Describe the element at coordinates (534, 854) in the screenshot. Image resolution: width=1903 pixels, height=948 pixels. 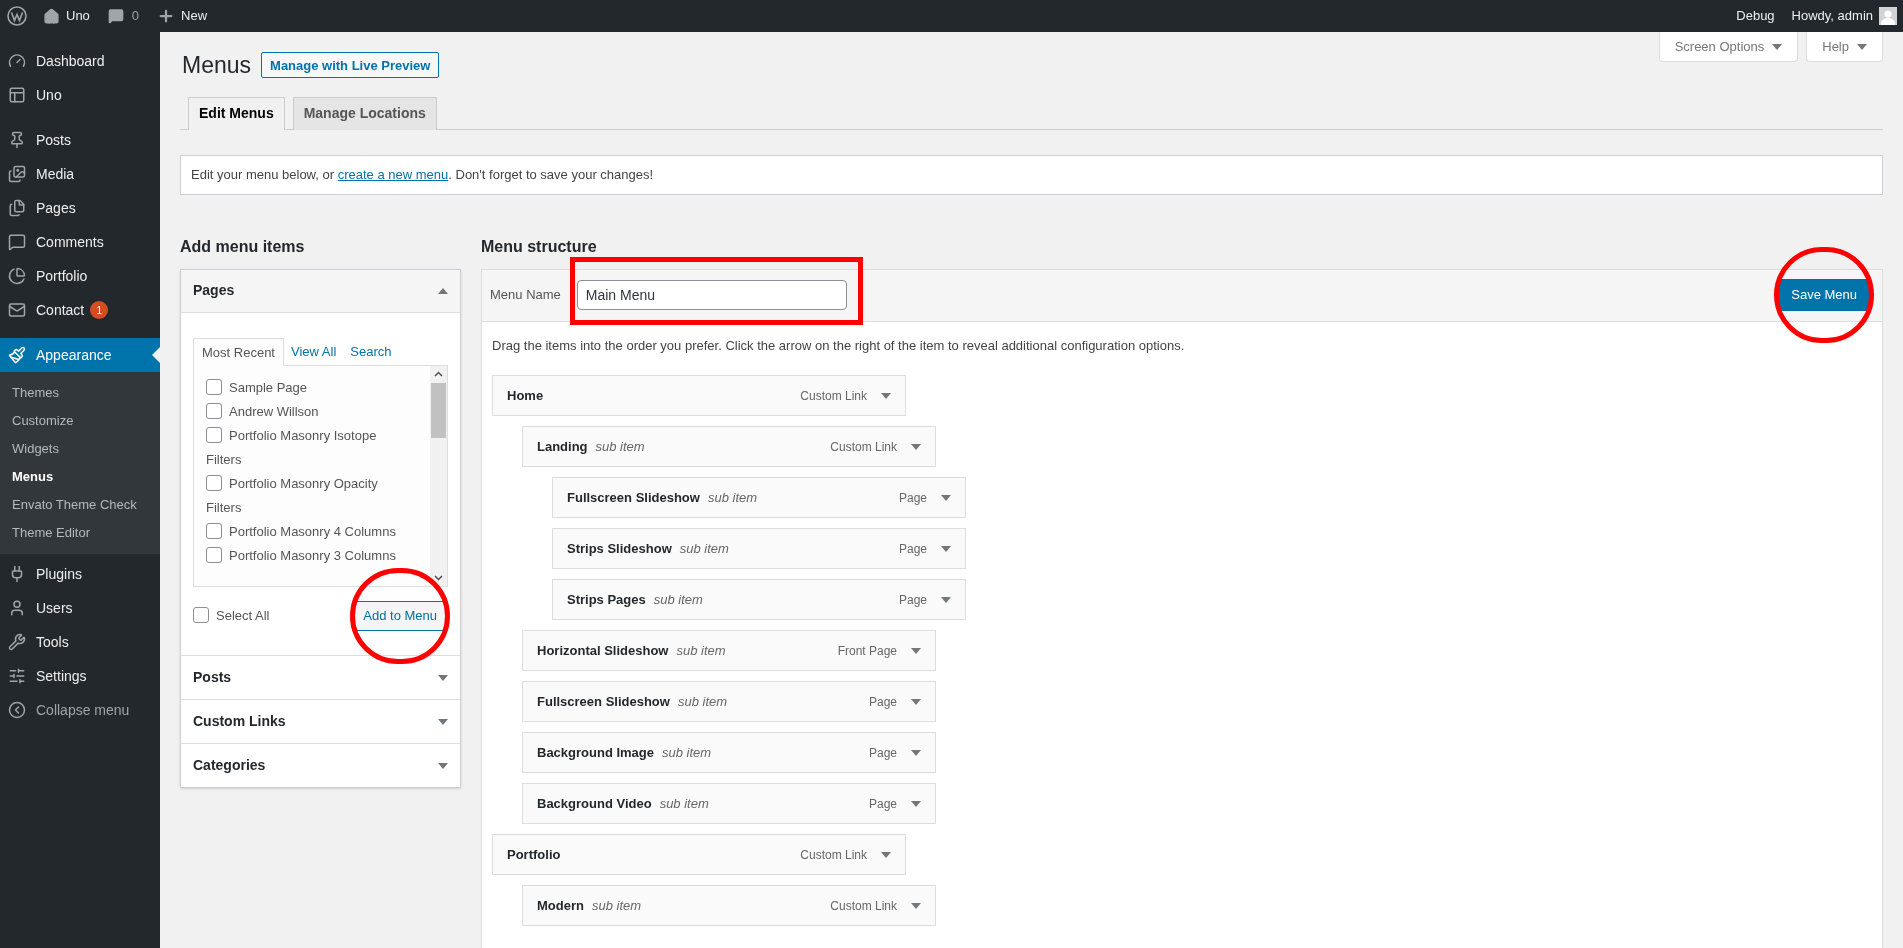
I see `menu-item-title: Portfolio` at that location.